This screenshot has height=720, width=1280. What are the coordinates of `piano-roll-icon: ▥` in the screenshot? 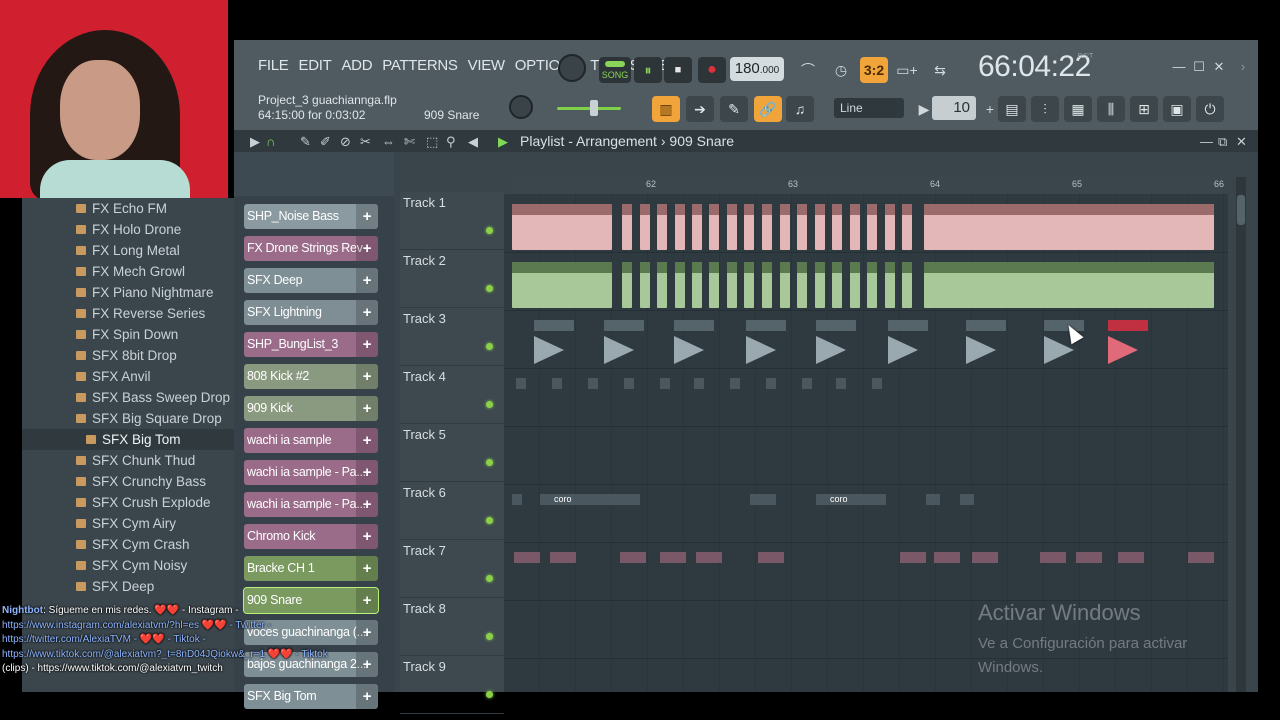 It's located at (666, 109).